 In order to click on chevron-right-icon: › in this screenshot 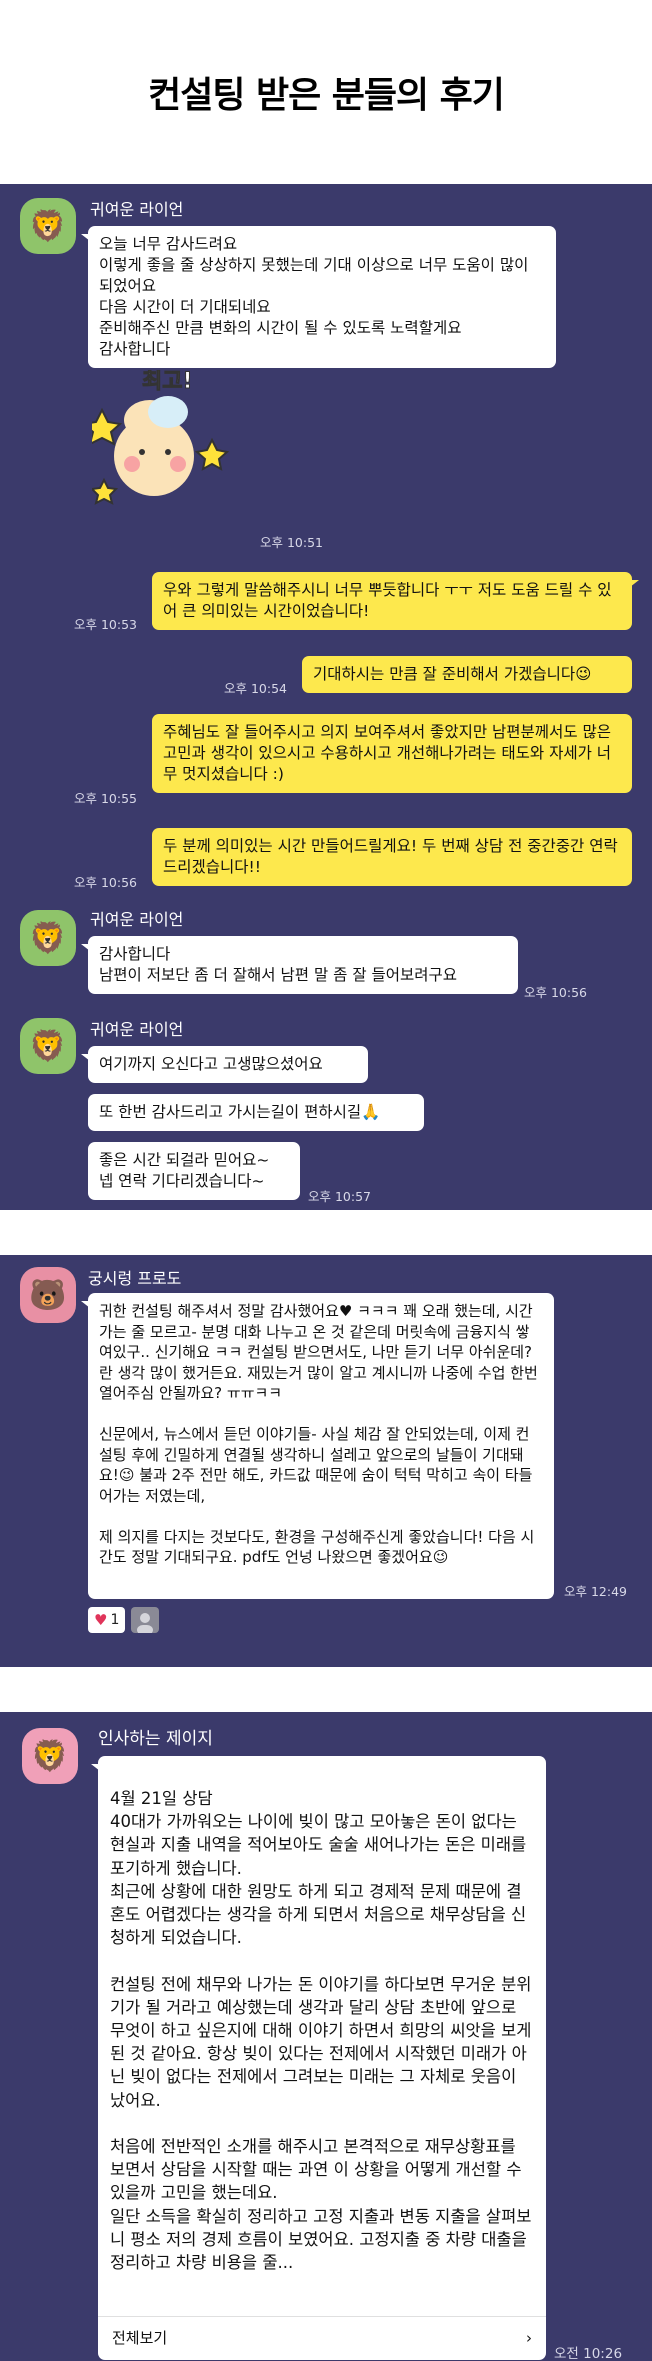, I will do `click(529, 2338)`.